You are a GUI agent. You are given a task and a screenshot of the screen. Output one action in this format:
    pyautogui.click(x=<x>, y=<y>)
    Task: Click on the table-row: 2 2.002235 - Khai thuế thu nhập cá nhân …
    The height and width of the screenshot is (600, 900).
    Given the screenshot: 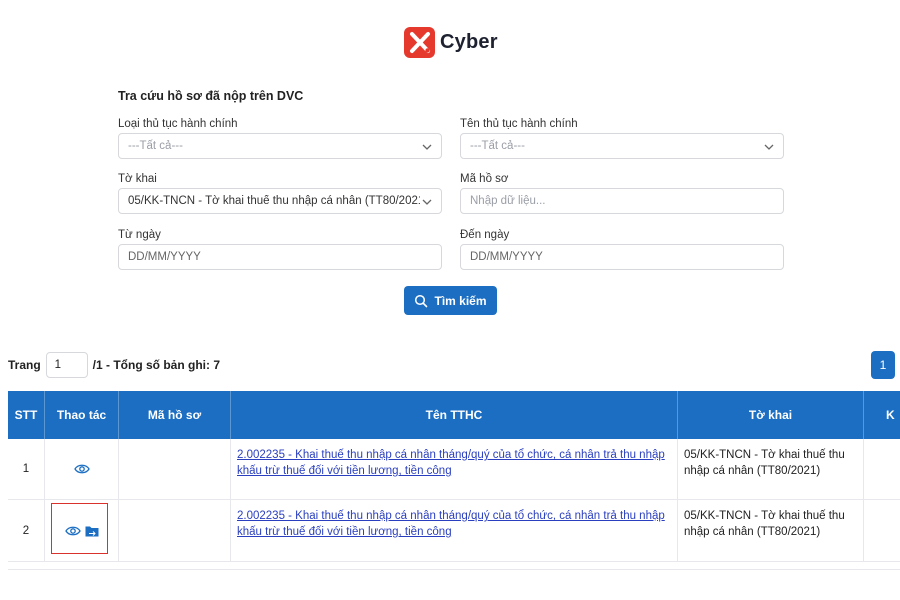 What is the action you would take?
    pyautogui.click(x=454, y=531)
    